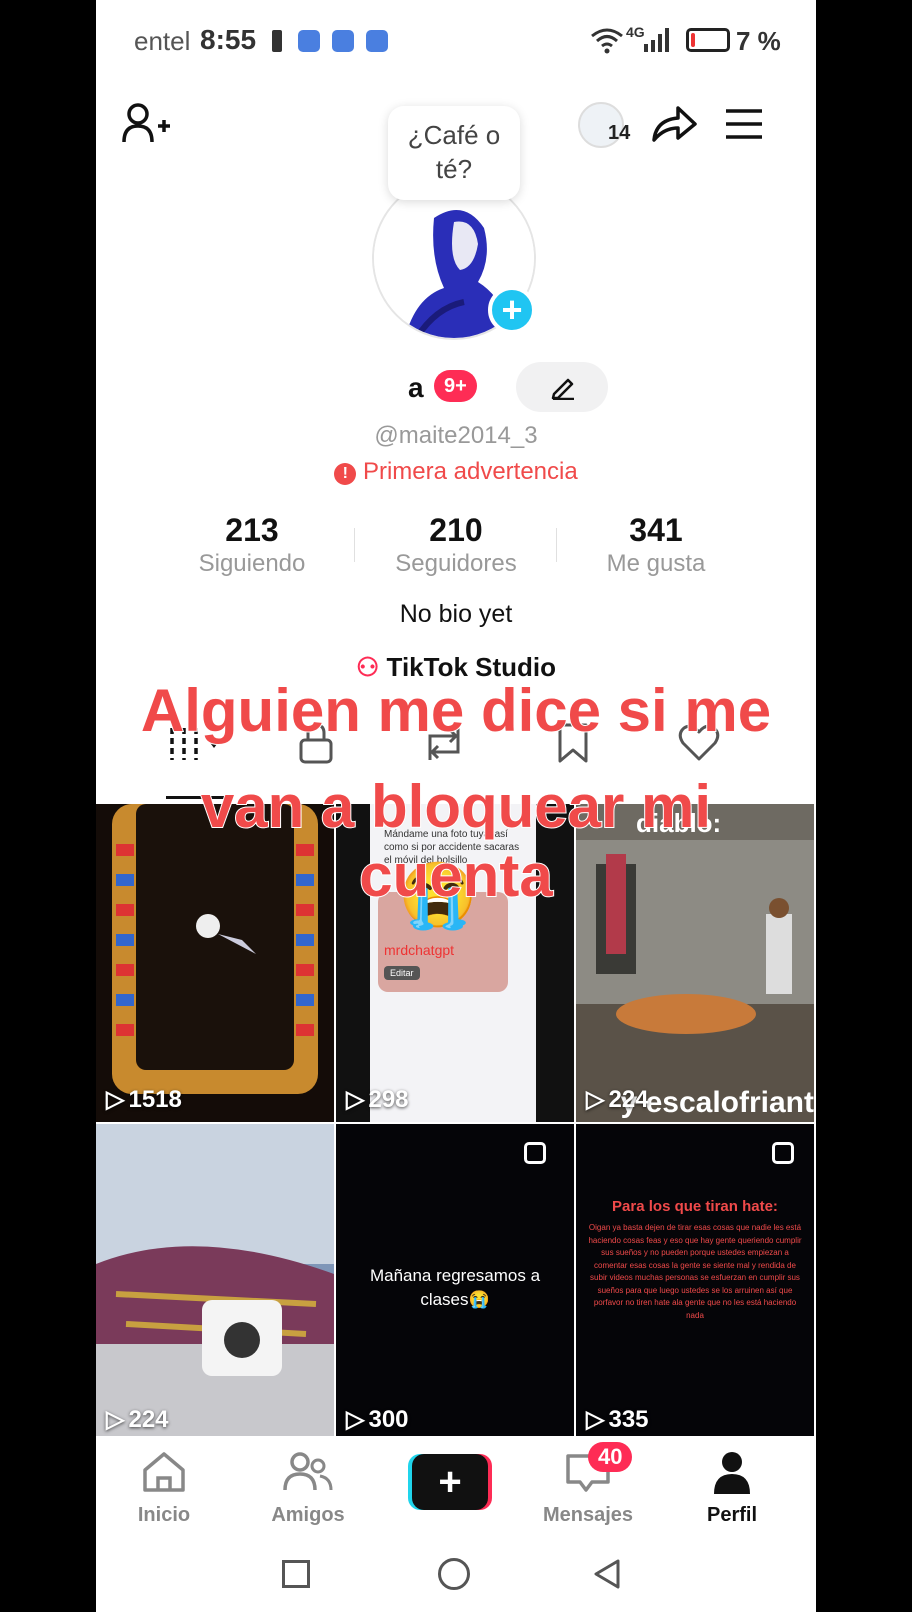 This screenshot has height=1612, width=912. Describe the element at coordinates (610, 1457) in the screenshot. I see `messages-badge: 40` at that location.